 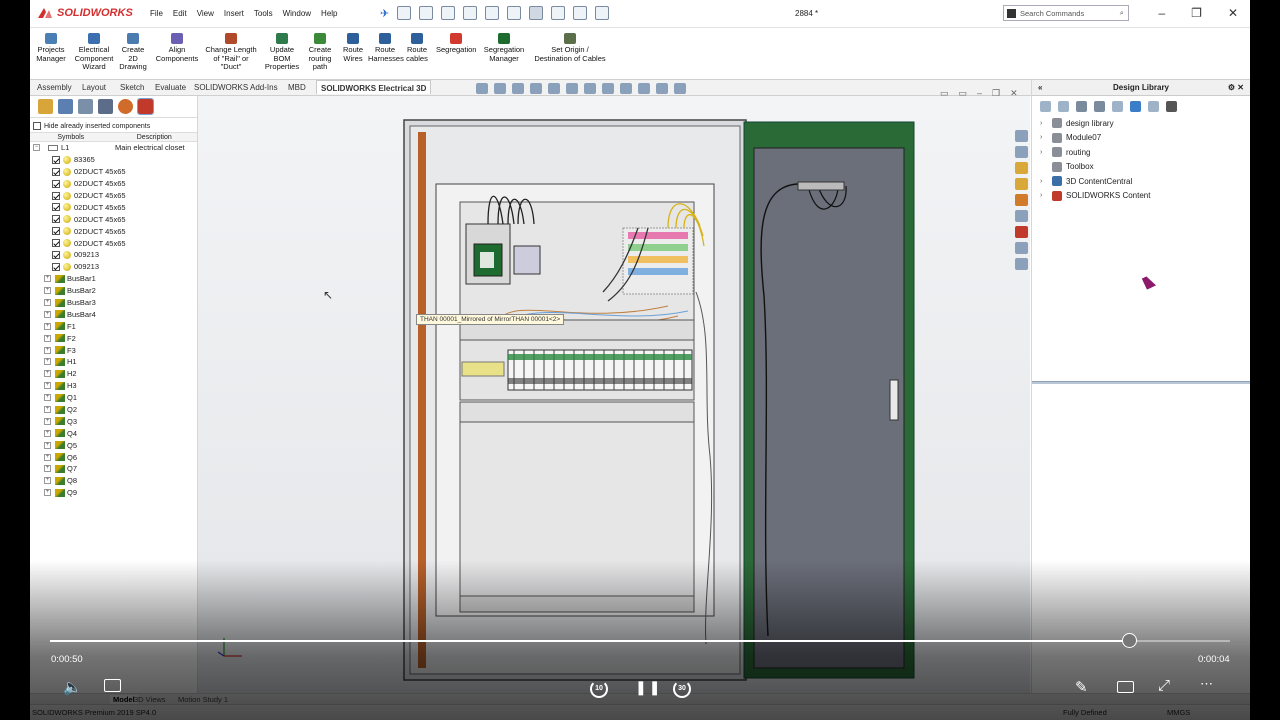 What do you see at coordinates (1141, 382) in the screenshot?
I see `pane-splitter` at bounding box center [1141, 382].